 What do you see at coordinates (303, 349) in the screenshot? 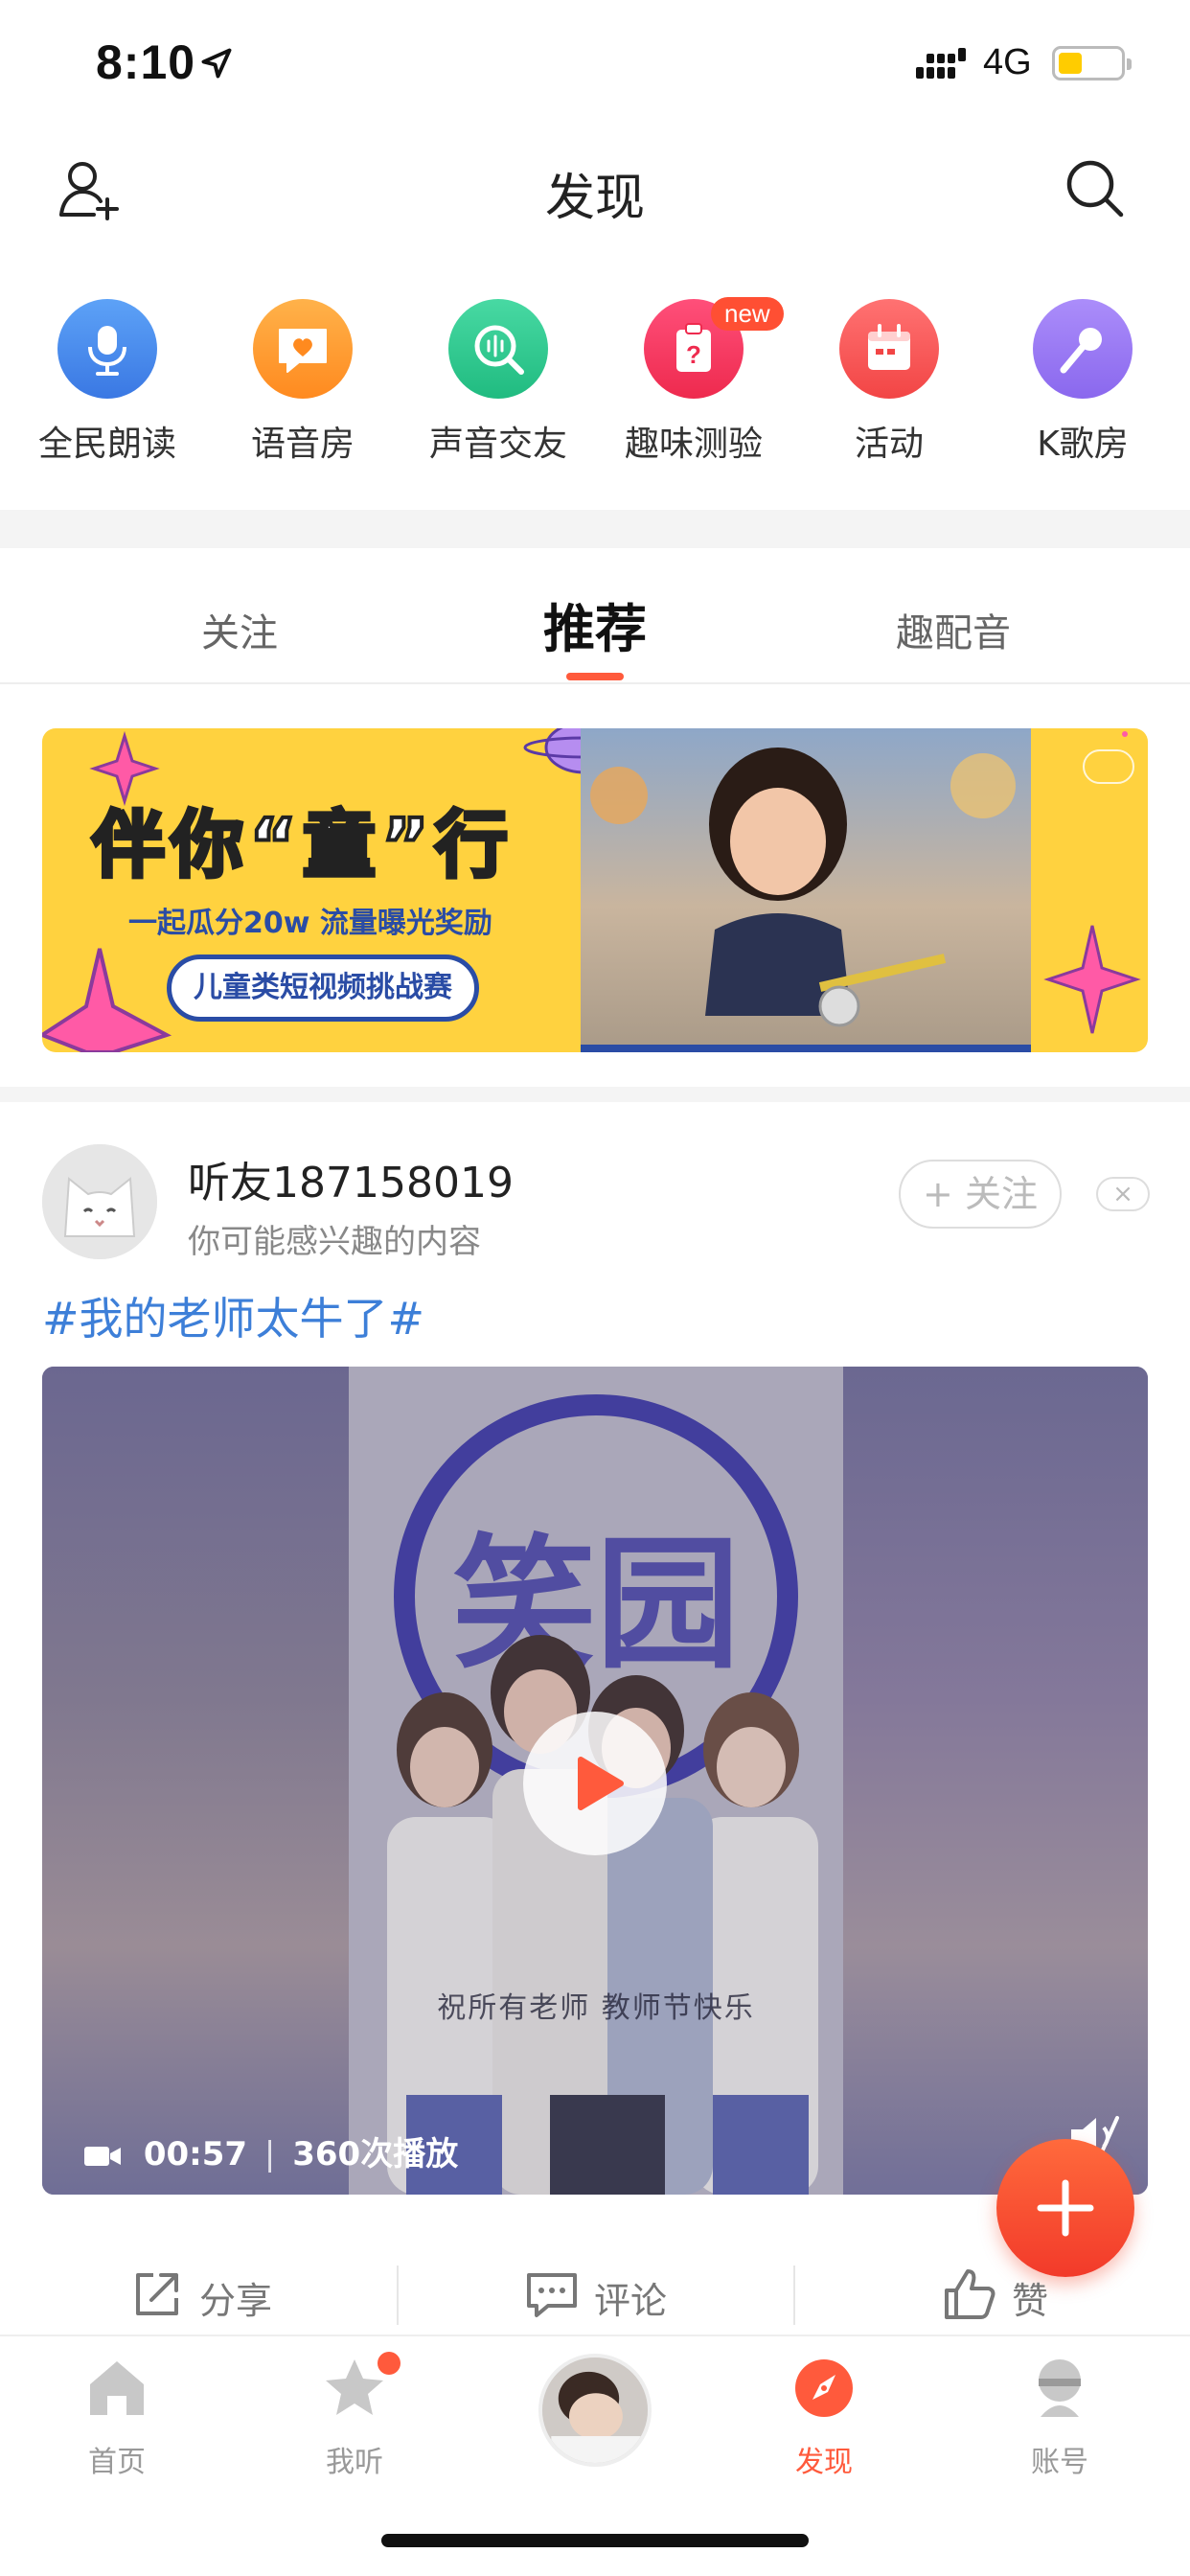
I see `heart-chat-icon` at bounding box center [303, 349].